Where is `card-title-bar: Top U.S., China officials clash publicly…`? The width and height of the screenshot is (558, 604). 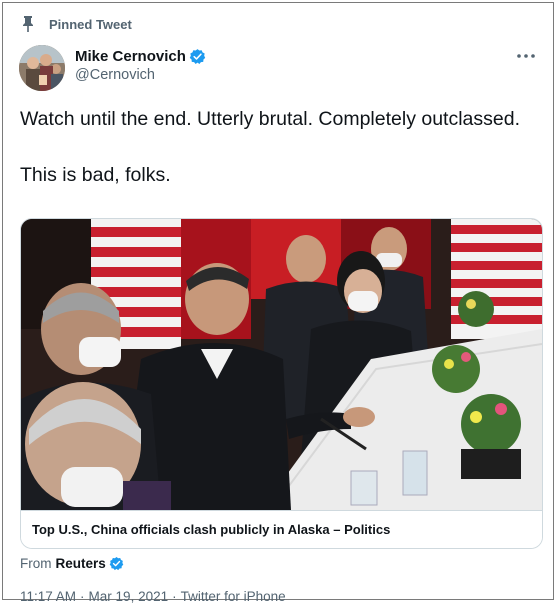
card-title-bar: Top U.S., China officials clash publicly… is located at coordinates (281, 529).